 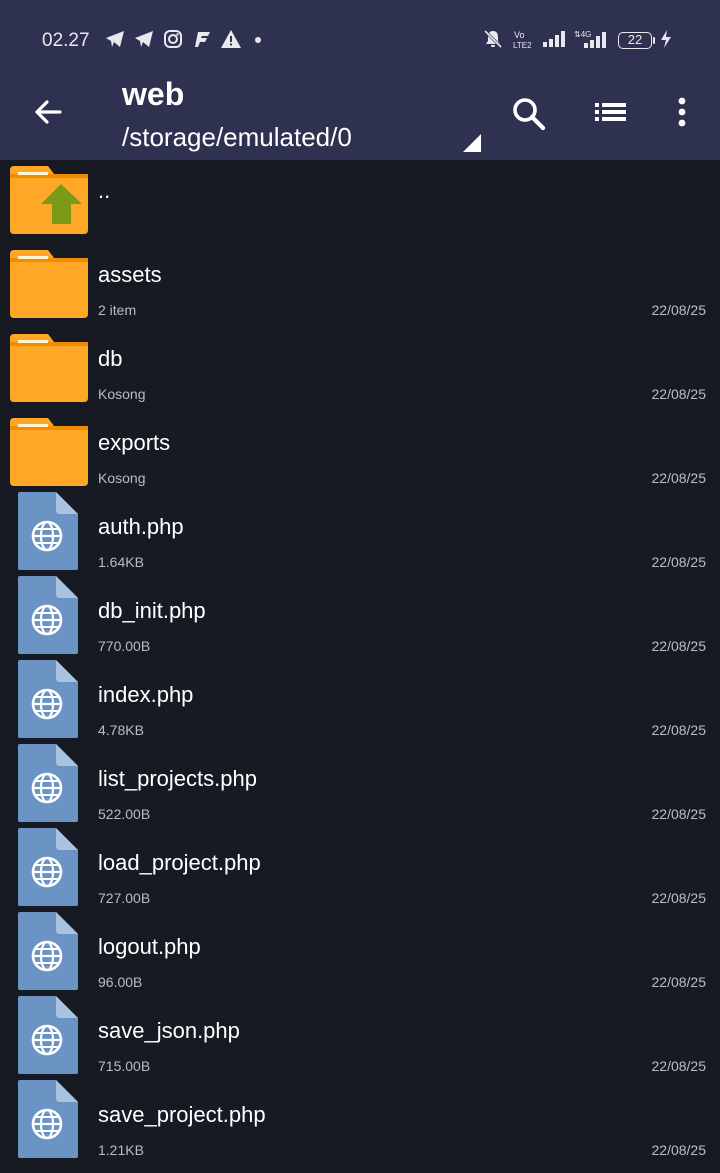 I want to click on dot-icon, so click(x=258, y=40).